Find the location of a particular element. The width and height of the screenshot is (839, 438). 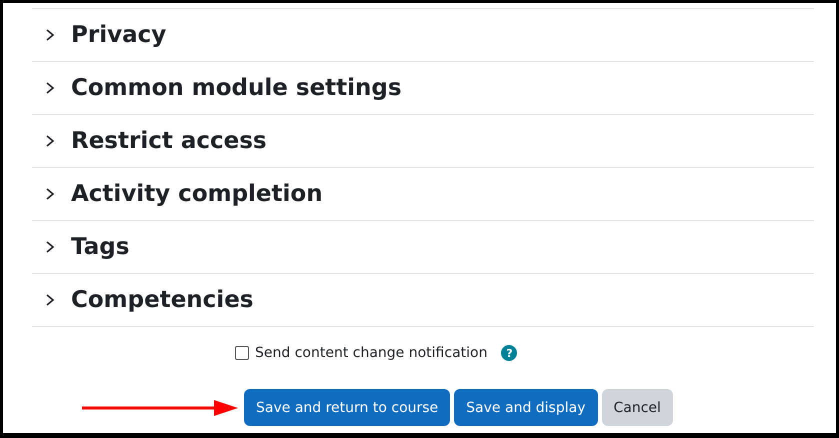

section-title: Privacy is located at coordinates (118, 35).